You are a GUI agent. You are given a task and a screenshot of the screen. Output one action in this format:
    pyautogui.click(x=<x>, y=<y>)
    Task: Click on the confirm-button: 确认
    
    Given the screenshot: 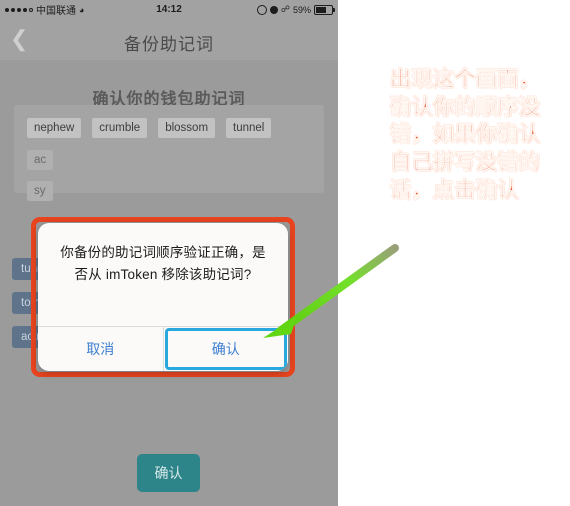 What is the action you would take?
    pyautogui.click(x=168, y=473)
    